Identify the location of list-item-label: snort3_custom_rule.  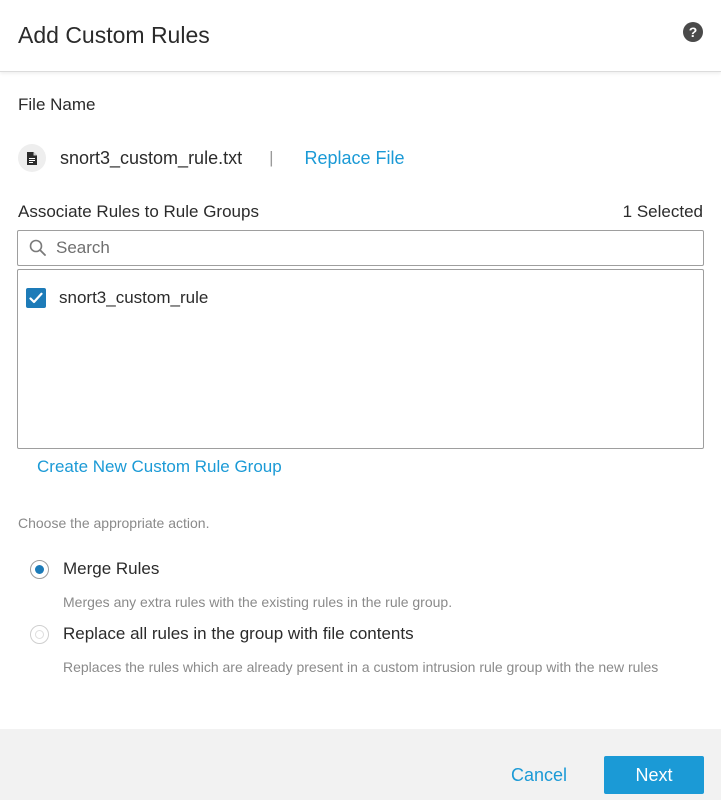
(134, 297).